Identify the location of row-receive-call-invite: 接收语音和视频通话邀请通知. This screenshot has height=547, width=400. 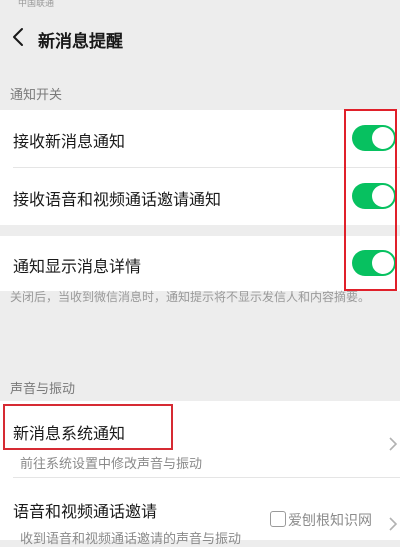
(200, 196).